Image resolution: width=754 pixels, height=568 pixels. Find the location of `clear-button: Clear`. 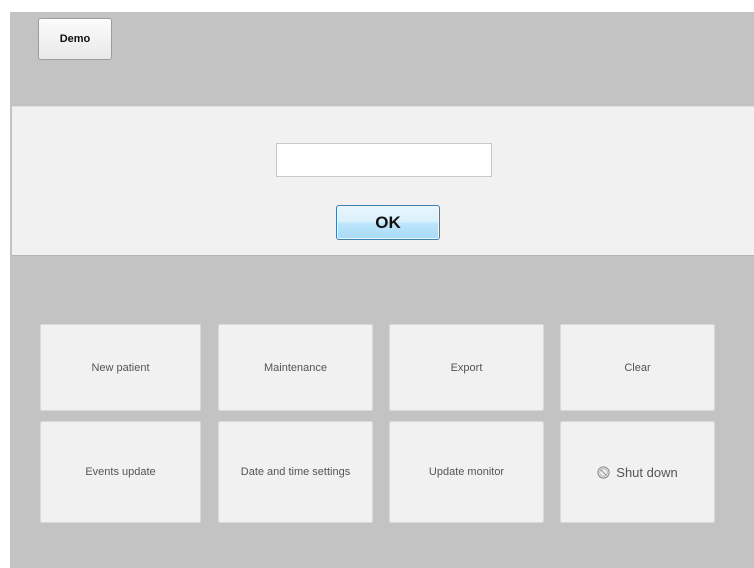

clear-button: Clear is located at coordinates (637, 367).